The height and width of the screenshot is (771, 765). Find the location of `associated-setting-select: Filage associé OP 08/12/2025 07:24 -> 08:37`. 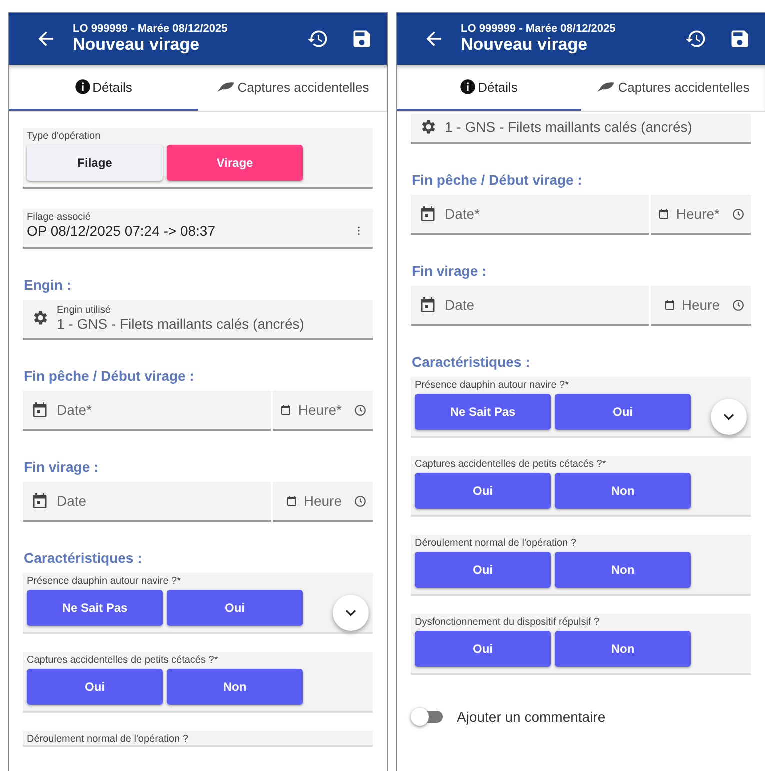

associated-setting-select: Filage associé OP 08/12/2025 07:24 -> 08:37 is located at coordinates (198, 229).